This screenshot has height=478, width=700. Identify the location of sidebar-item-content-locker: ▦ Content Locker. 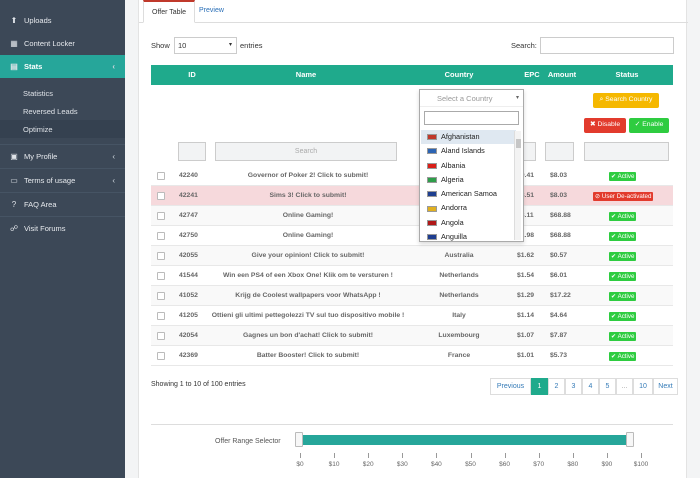
(62, 43).